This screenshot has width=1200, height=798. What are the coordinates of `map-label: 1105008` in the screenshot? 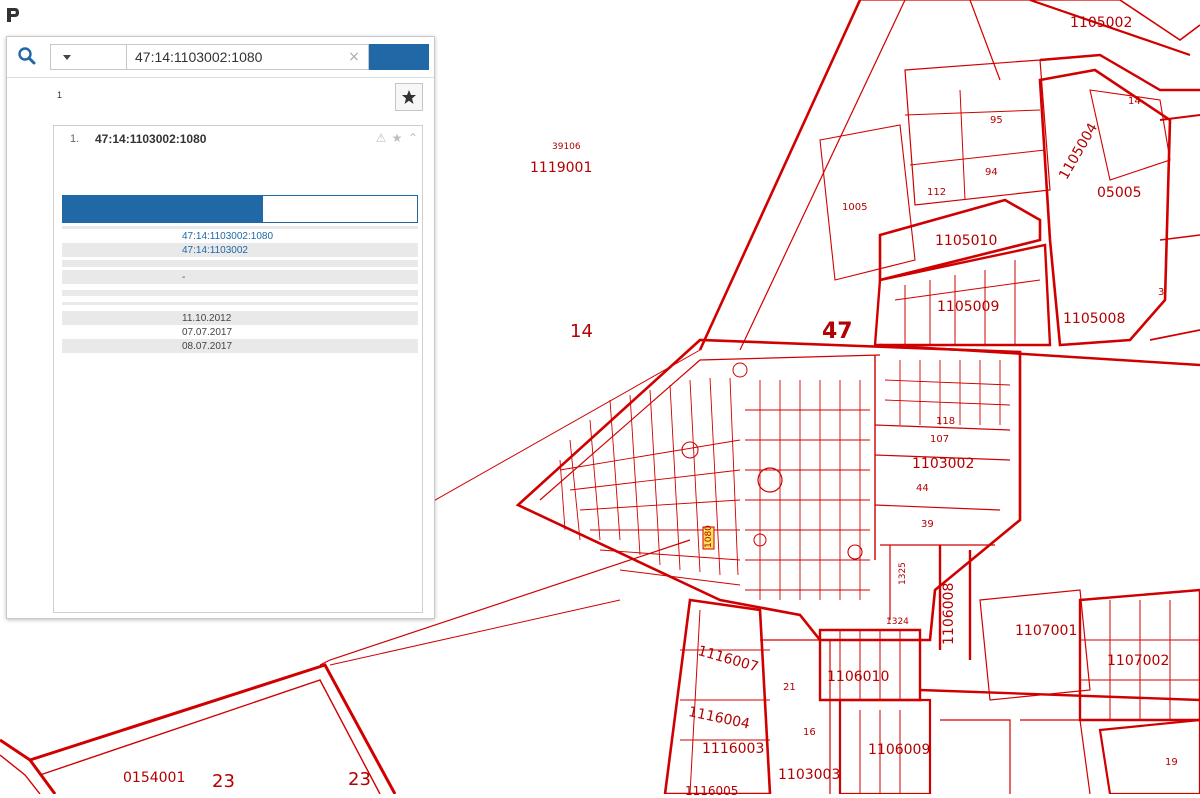 It's located at (1094, 319).